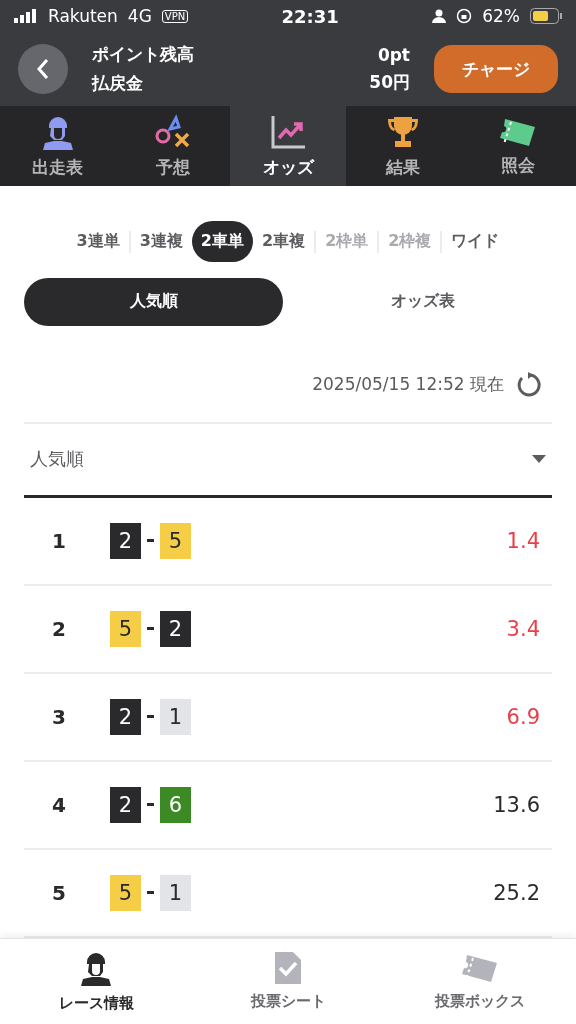 The height and width of the screenshot is (1024, 576). I want to click on back-button, so click(43, 69).